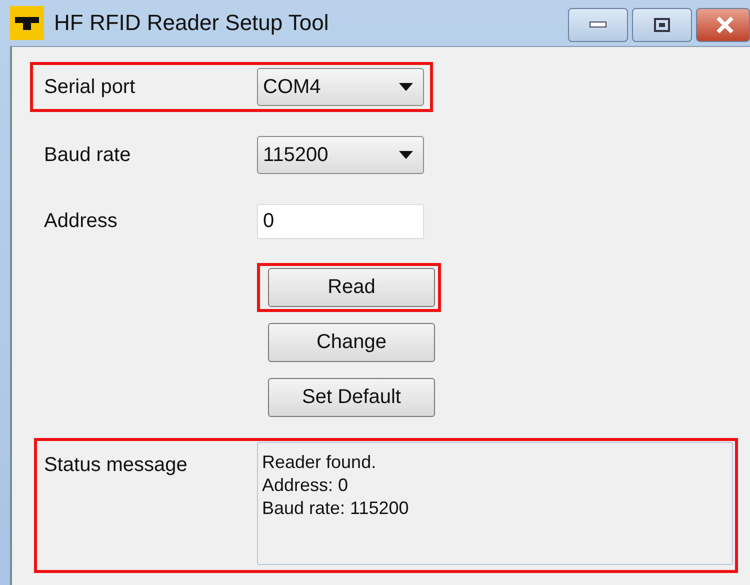 This screenshot has width=750, height=585. I want to click on maximize-icon, so click(662, 25).